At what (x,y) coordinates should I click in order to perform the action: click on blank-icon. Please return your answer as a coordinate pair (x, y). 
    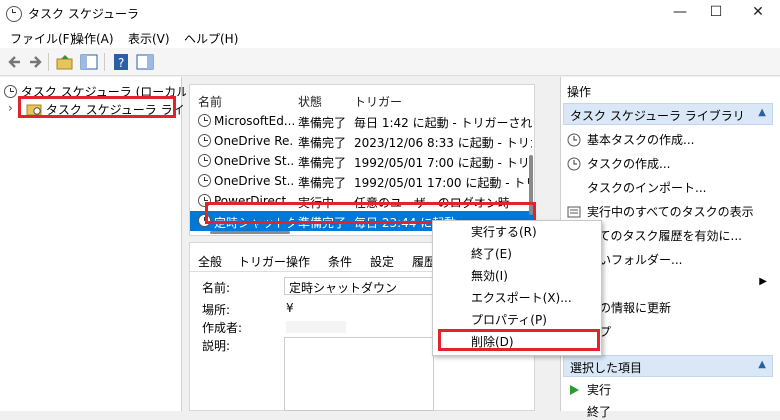
    Looking at the image, I should click on (574, 188).